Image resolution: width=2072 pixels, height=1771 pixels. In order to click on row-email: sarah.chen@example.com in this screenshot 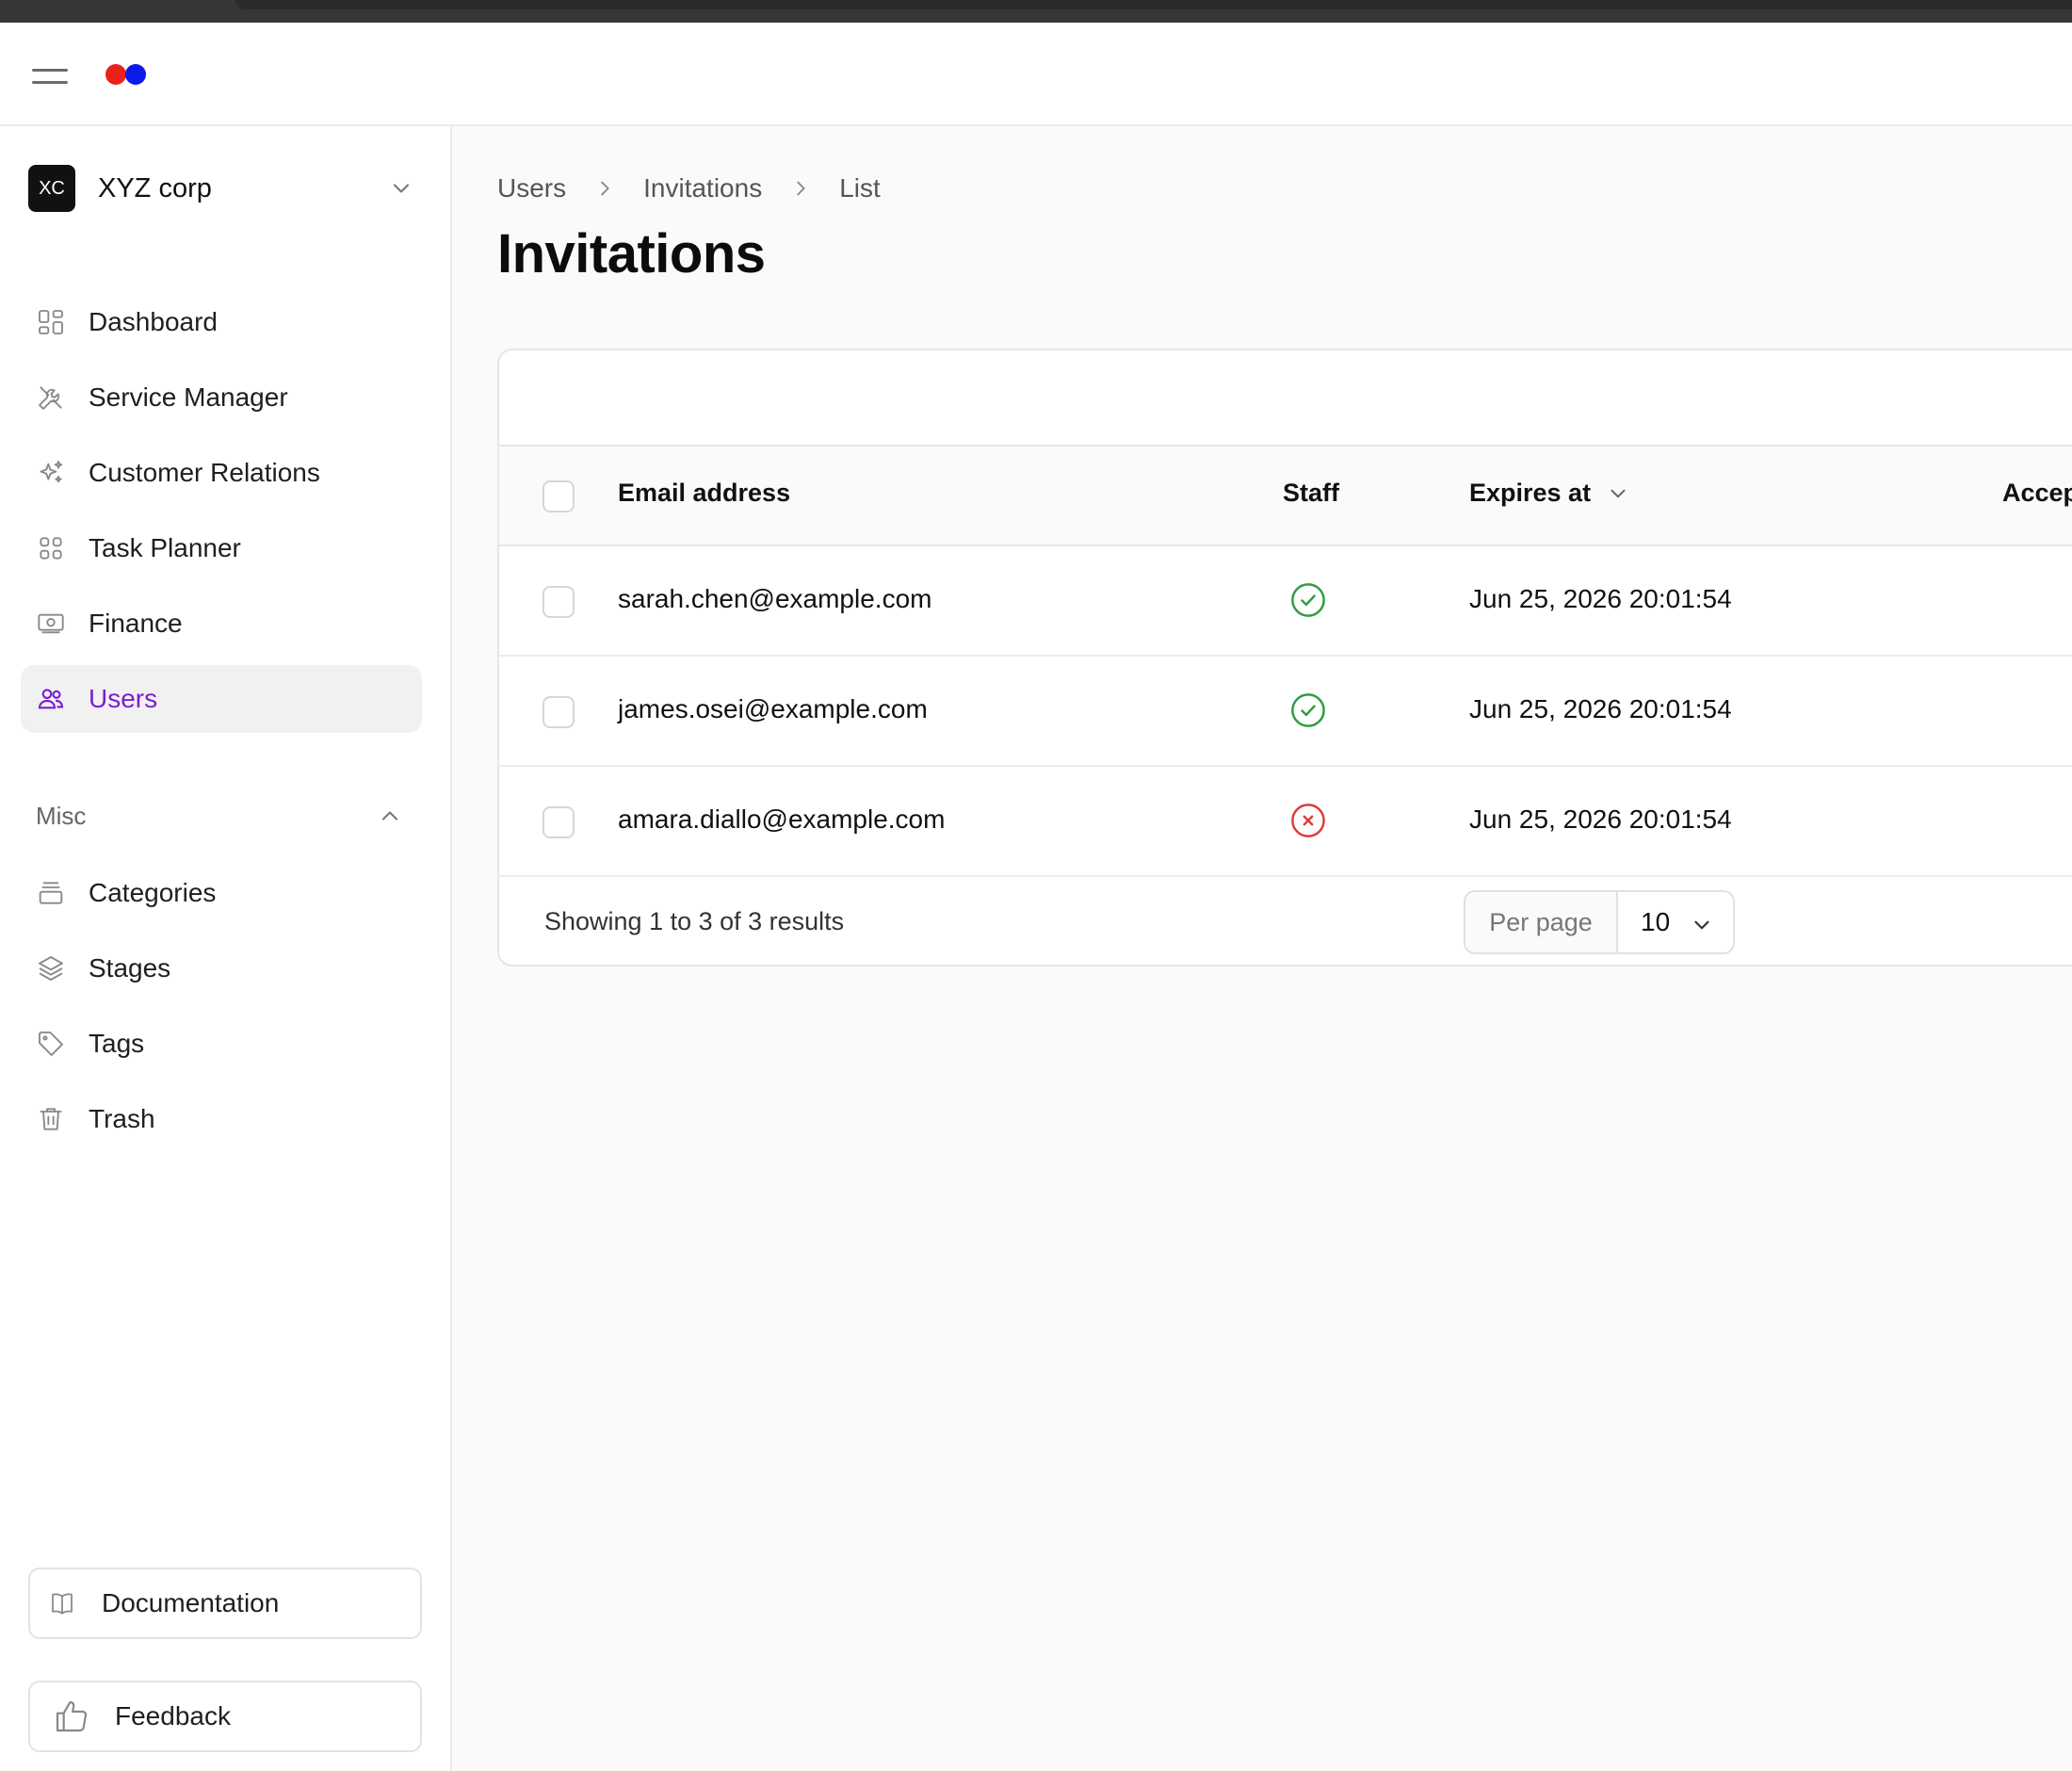, I will do `click(775, 598)`.